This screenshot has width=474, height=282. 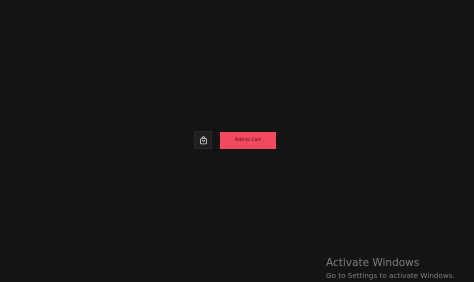 I want to click on watermark-subtitle: Go to Settings to activate Windows., so click(x=390, y=275).